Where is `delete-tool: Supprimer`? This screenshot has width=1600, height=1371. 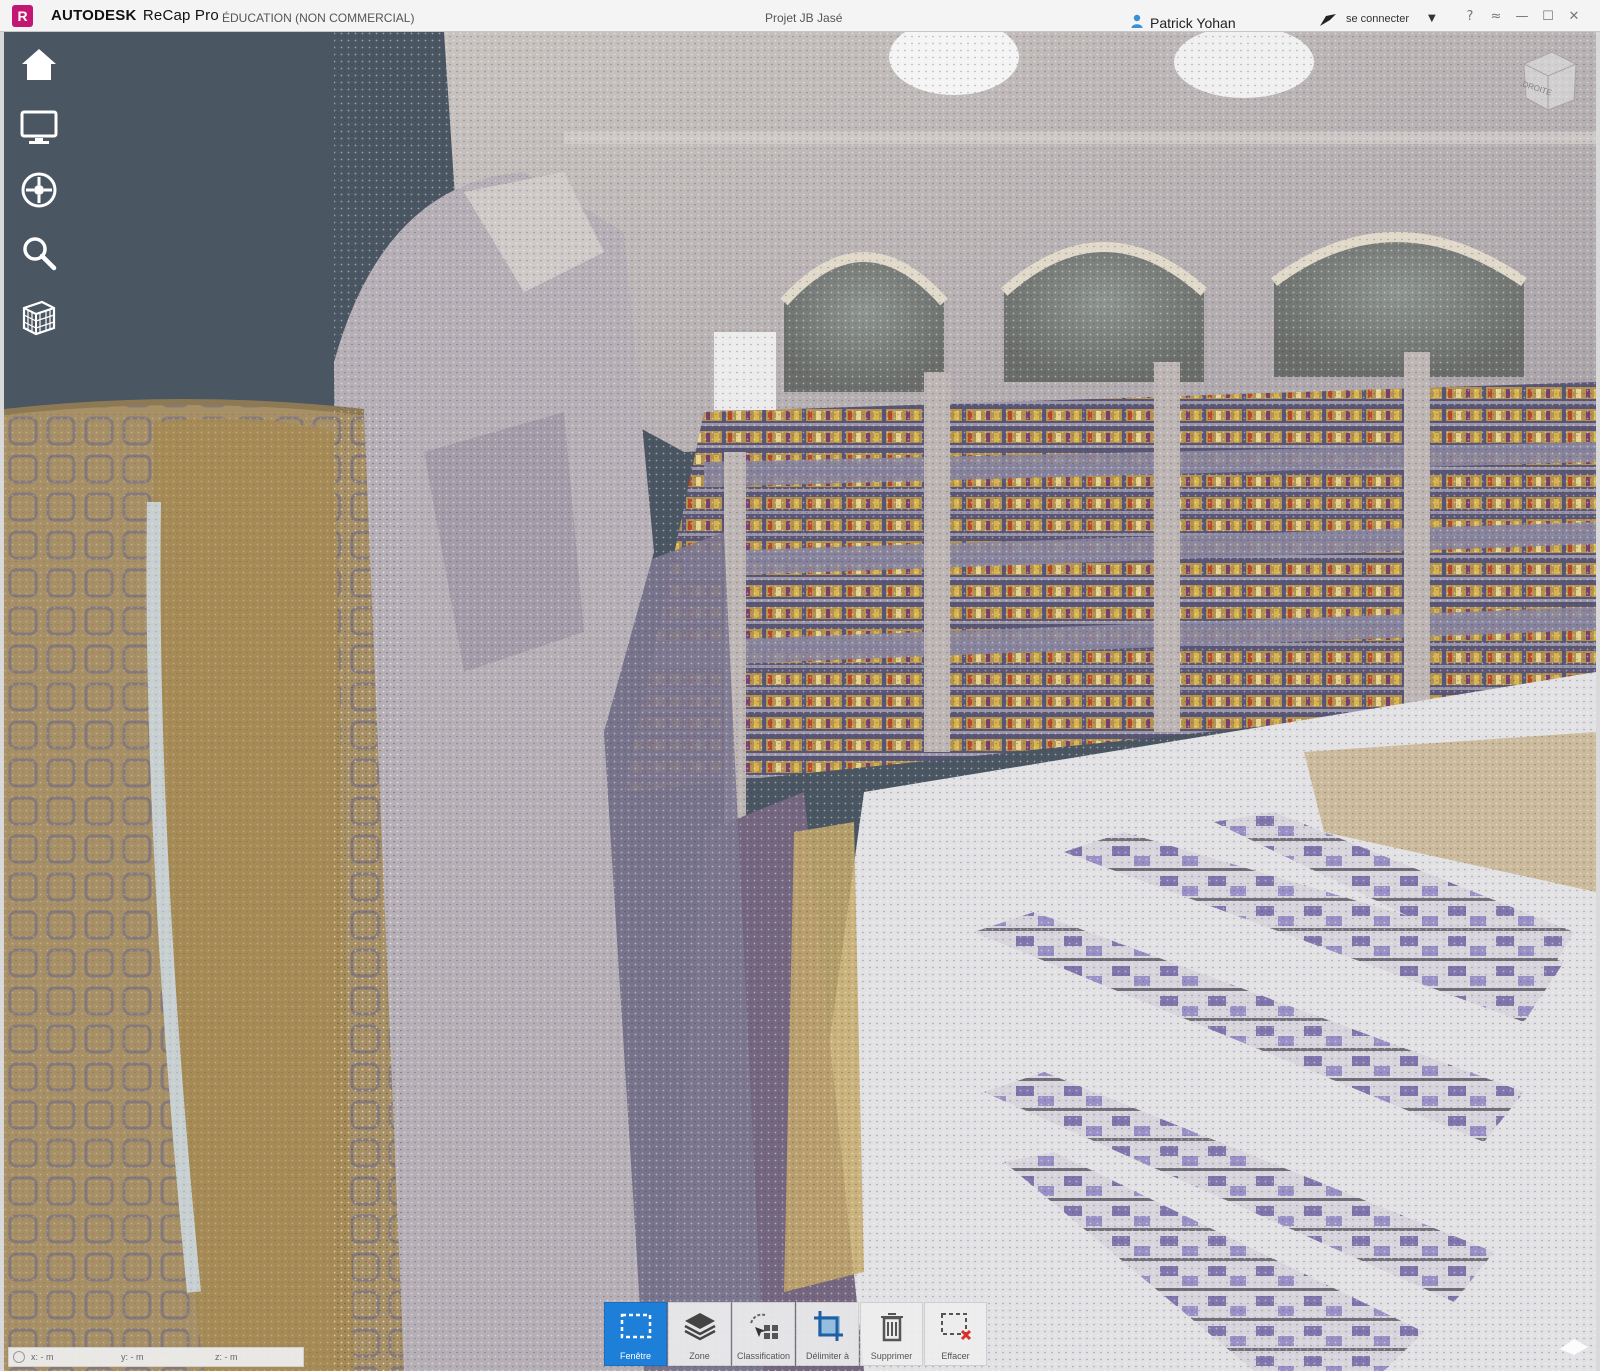 delete-tool: Supprimer is located at coordinates (891, 1334).